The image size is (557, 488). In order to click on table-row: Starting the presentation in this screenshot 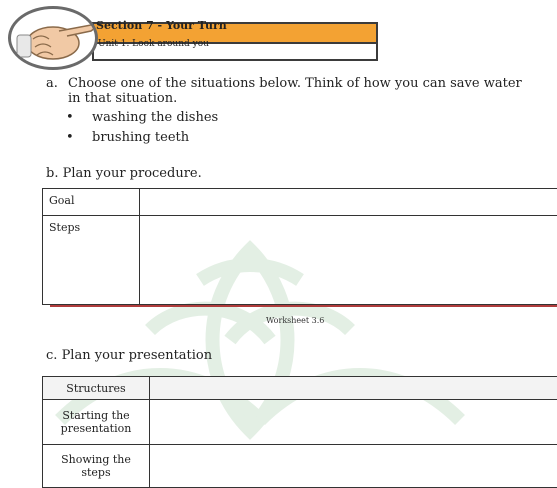, I will do `click(300, 422)`.